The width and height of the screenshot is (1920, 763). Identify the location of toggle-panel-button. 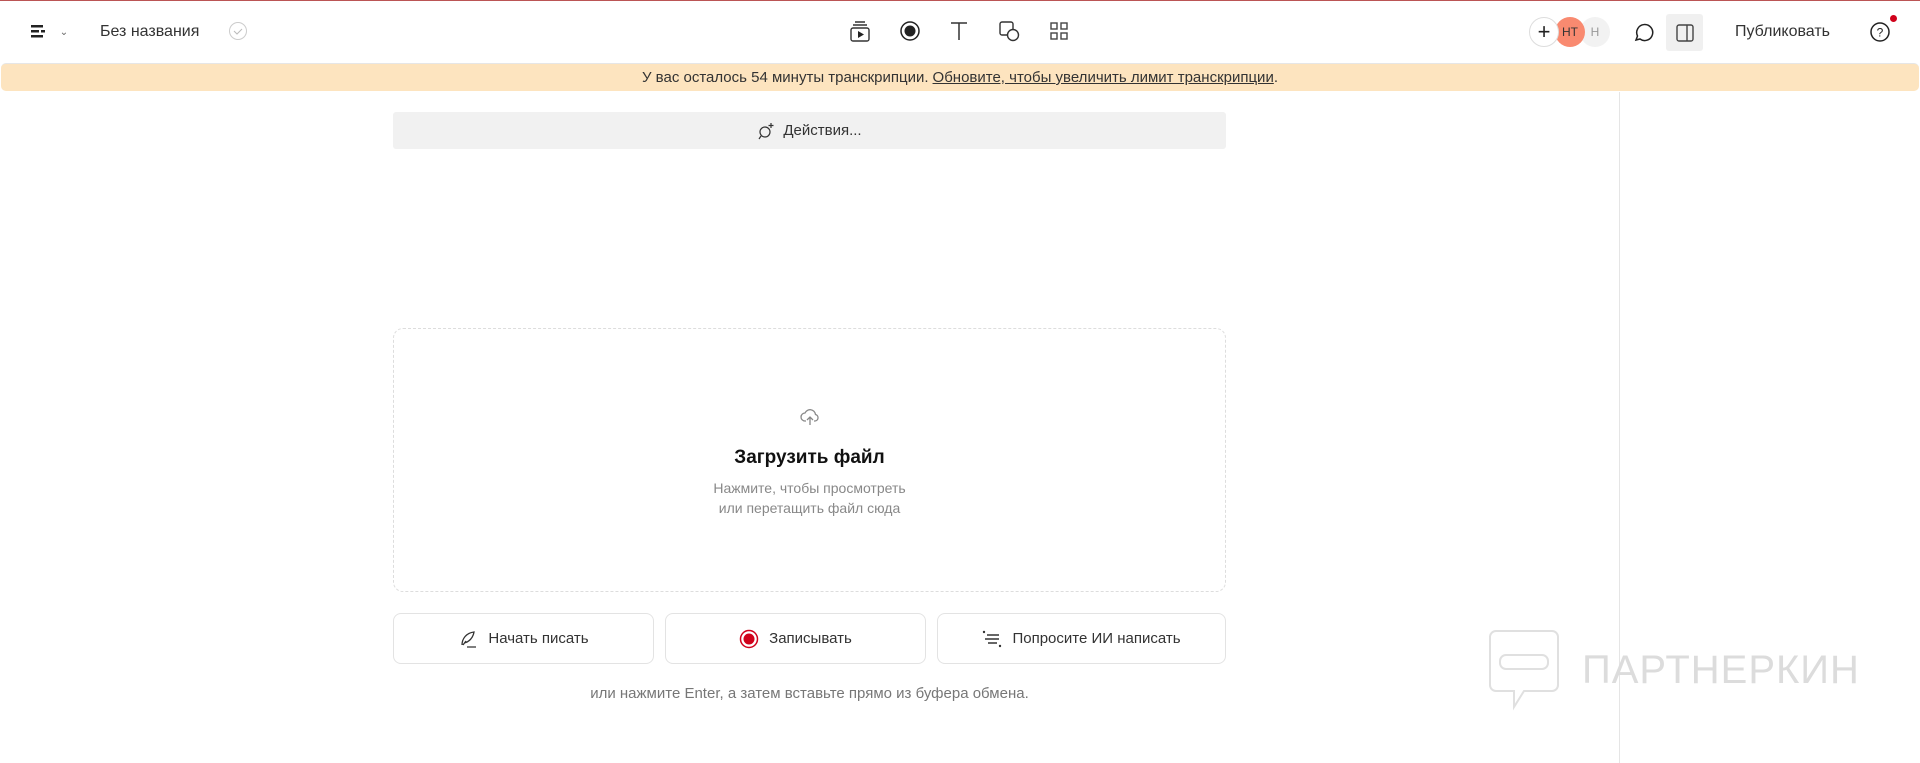
(1684, 32).